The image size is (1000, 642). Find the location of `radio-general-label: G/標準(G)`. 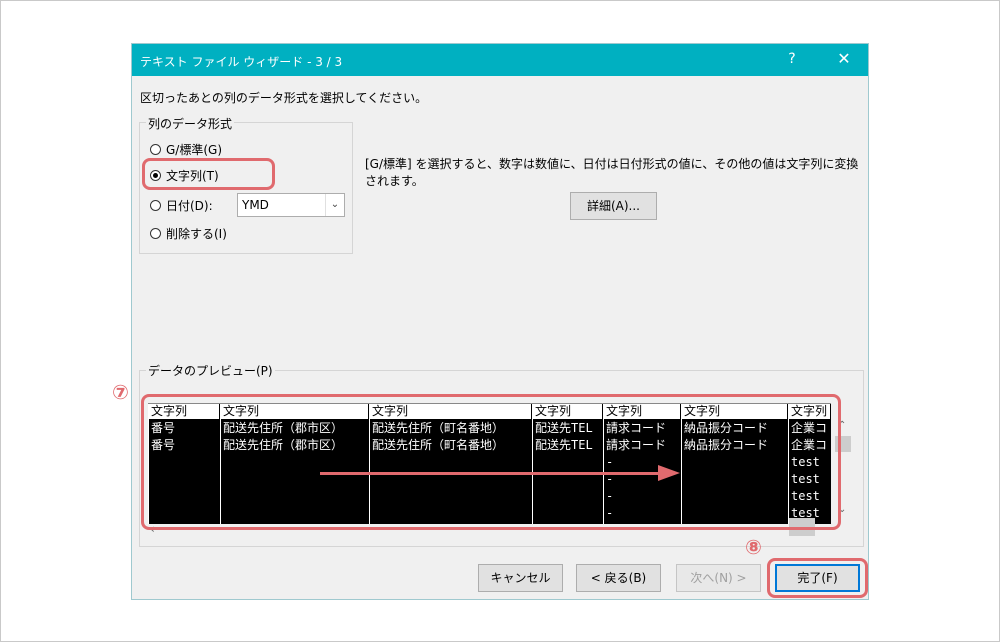

radio-general-label: G/標準(G) is located at coordinates (194, 149).